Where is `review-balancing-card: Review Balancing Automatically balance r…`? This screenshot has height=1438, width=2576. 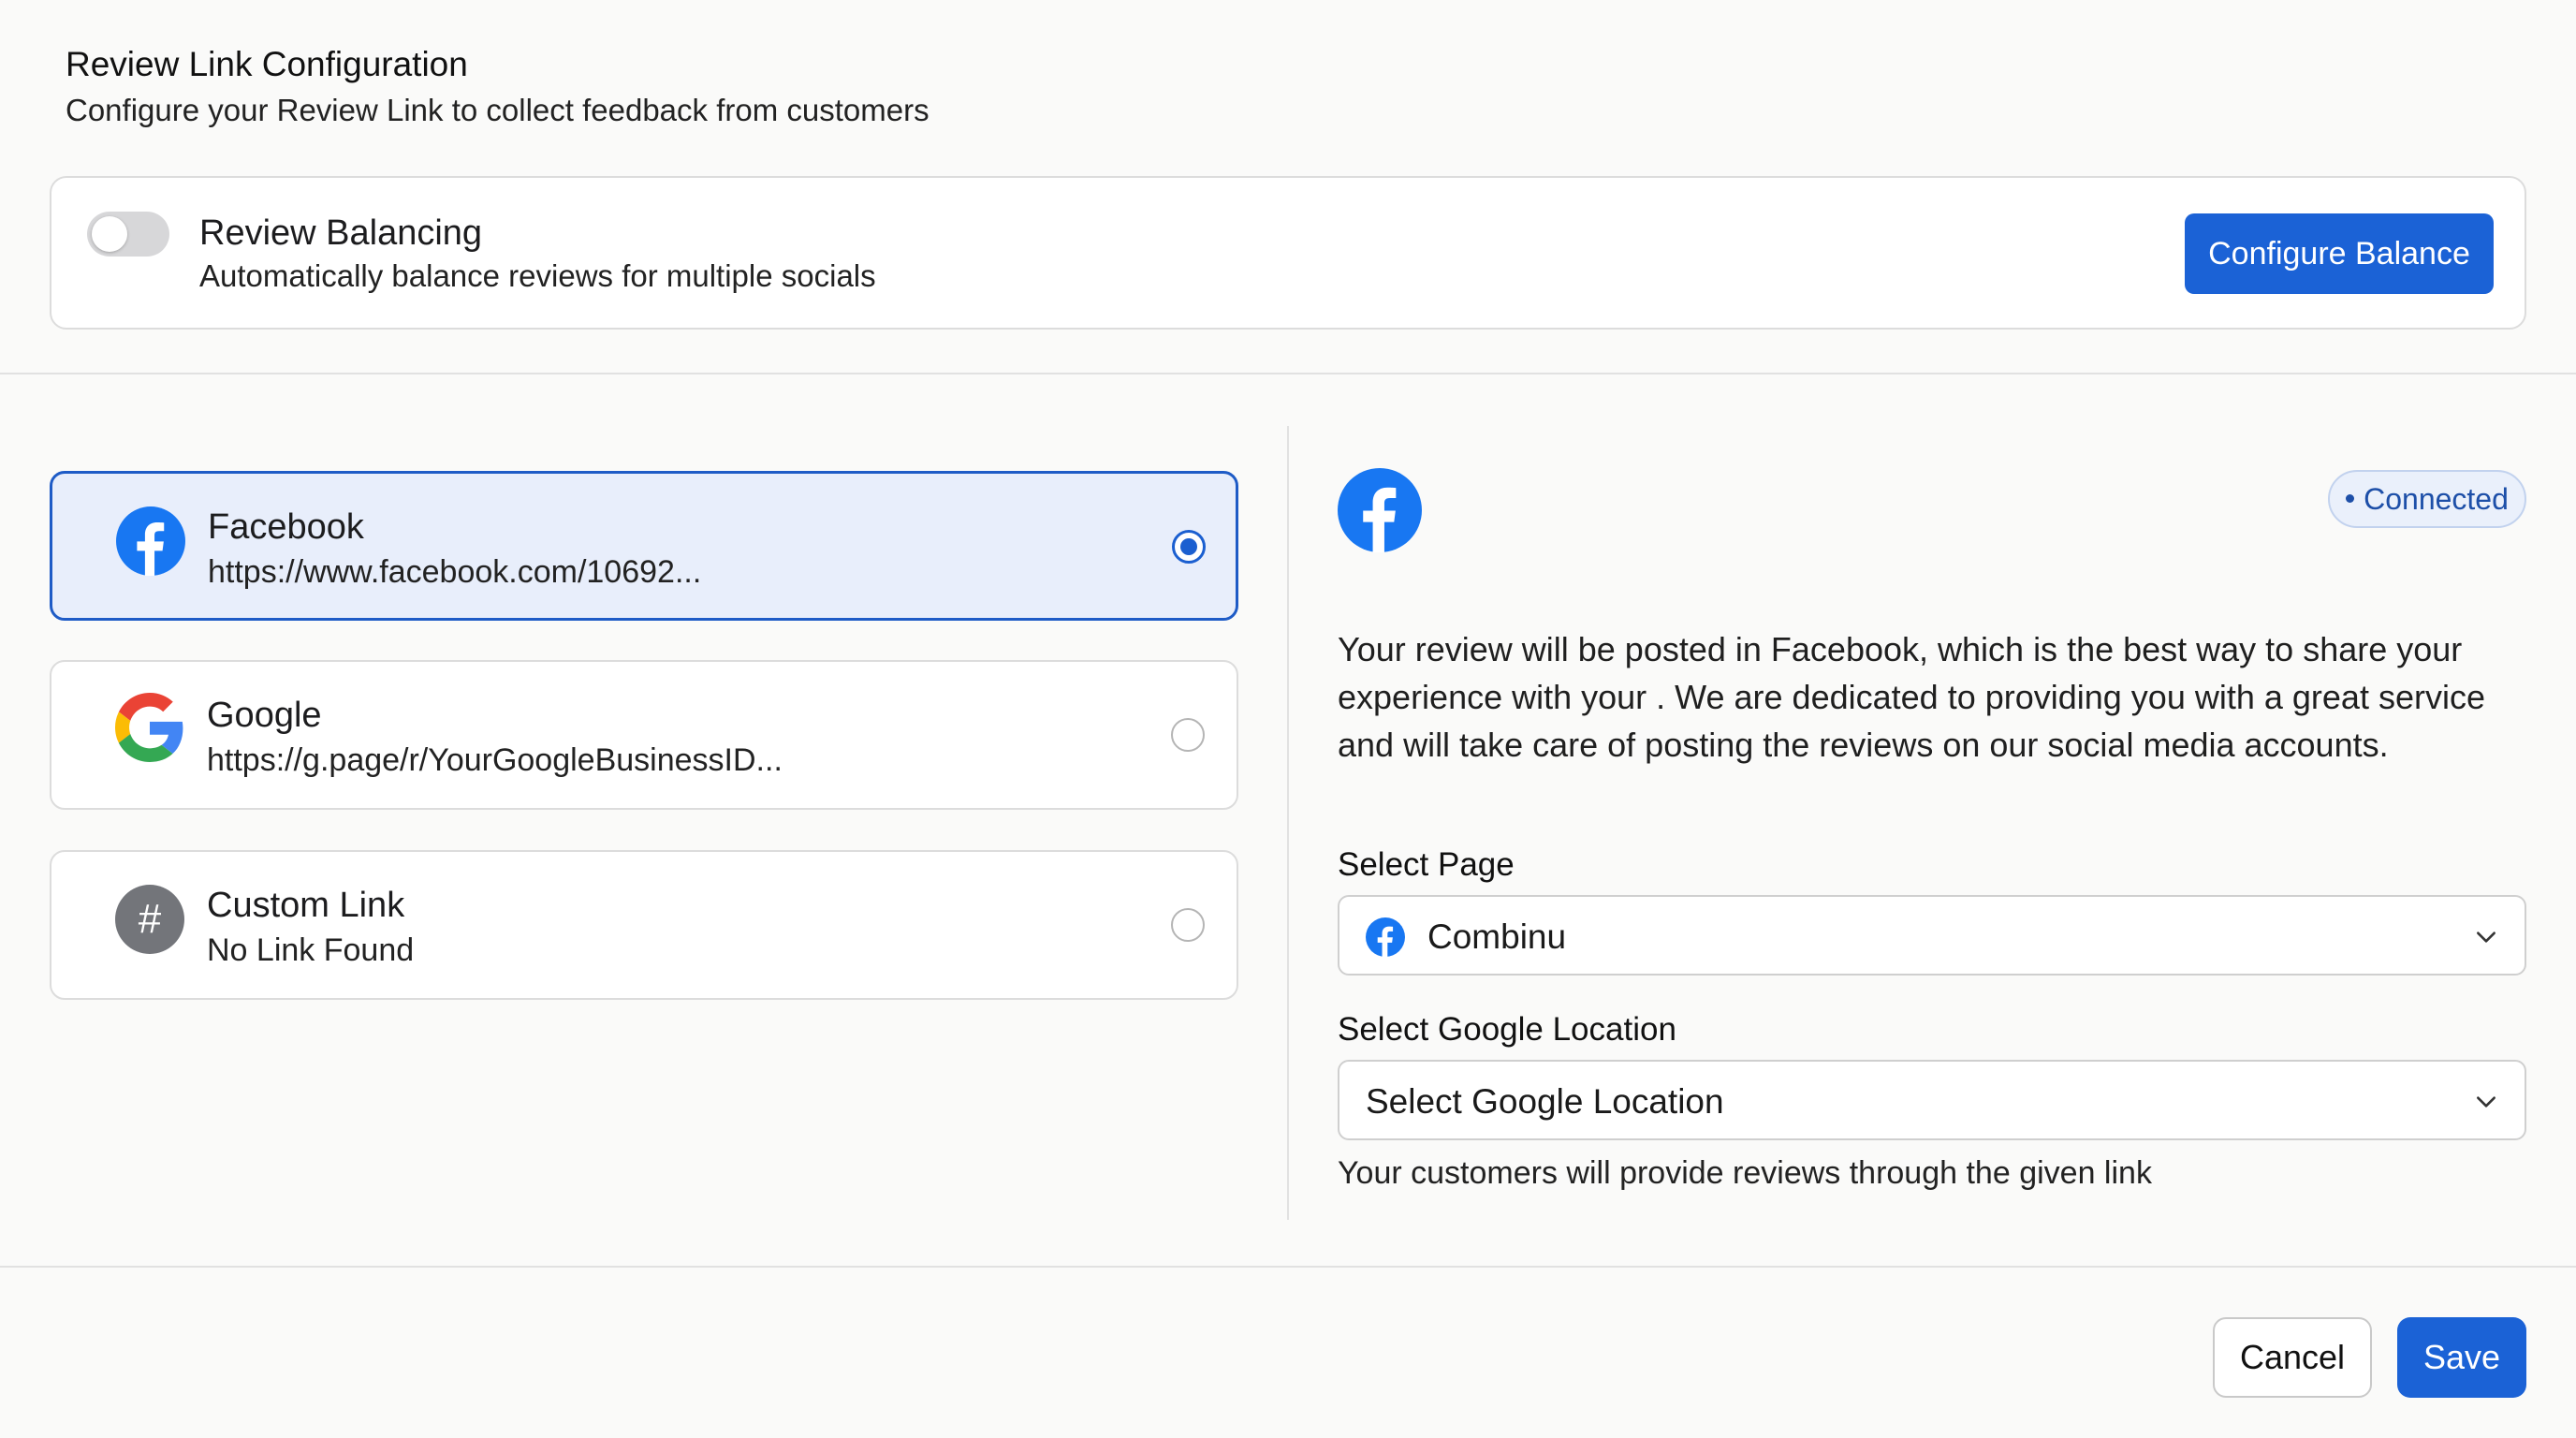
review-balancing-card: Review Balancing Automatically balance r… is located at coordinates (1288, 253).